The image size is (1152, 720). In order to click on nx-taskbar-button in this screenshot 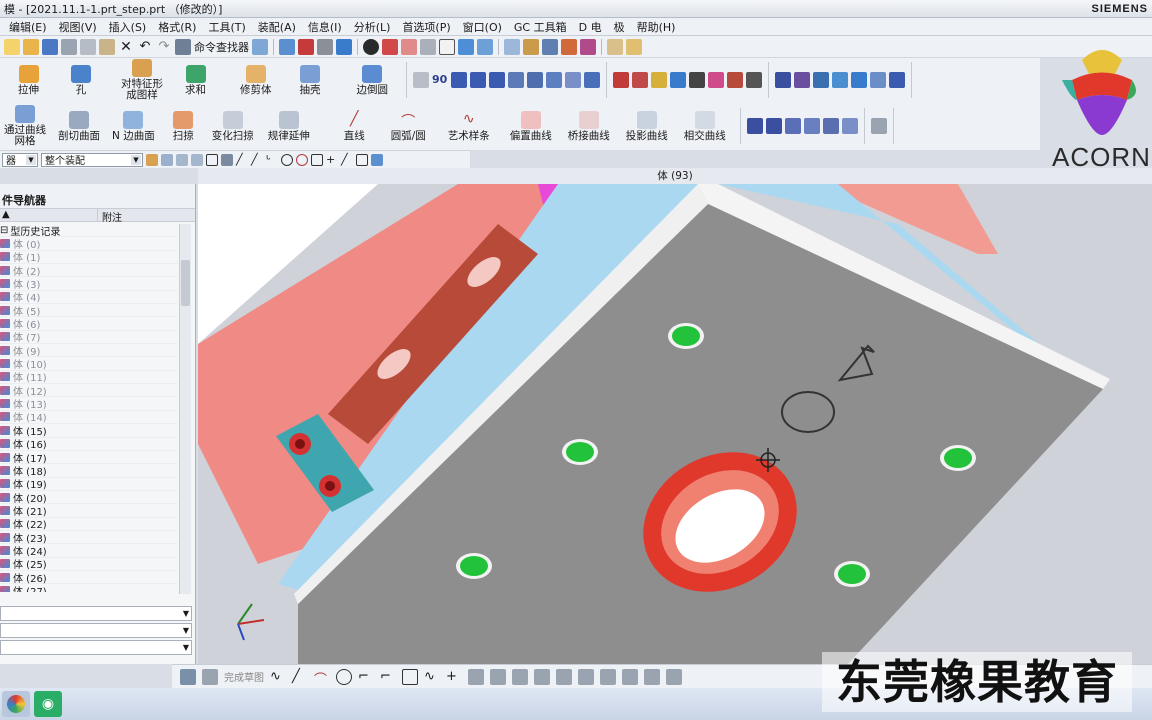, I will do `click(16, 704)`.